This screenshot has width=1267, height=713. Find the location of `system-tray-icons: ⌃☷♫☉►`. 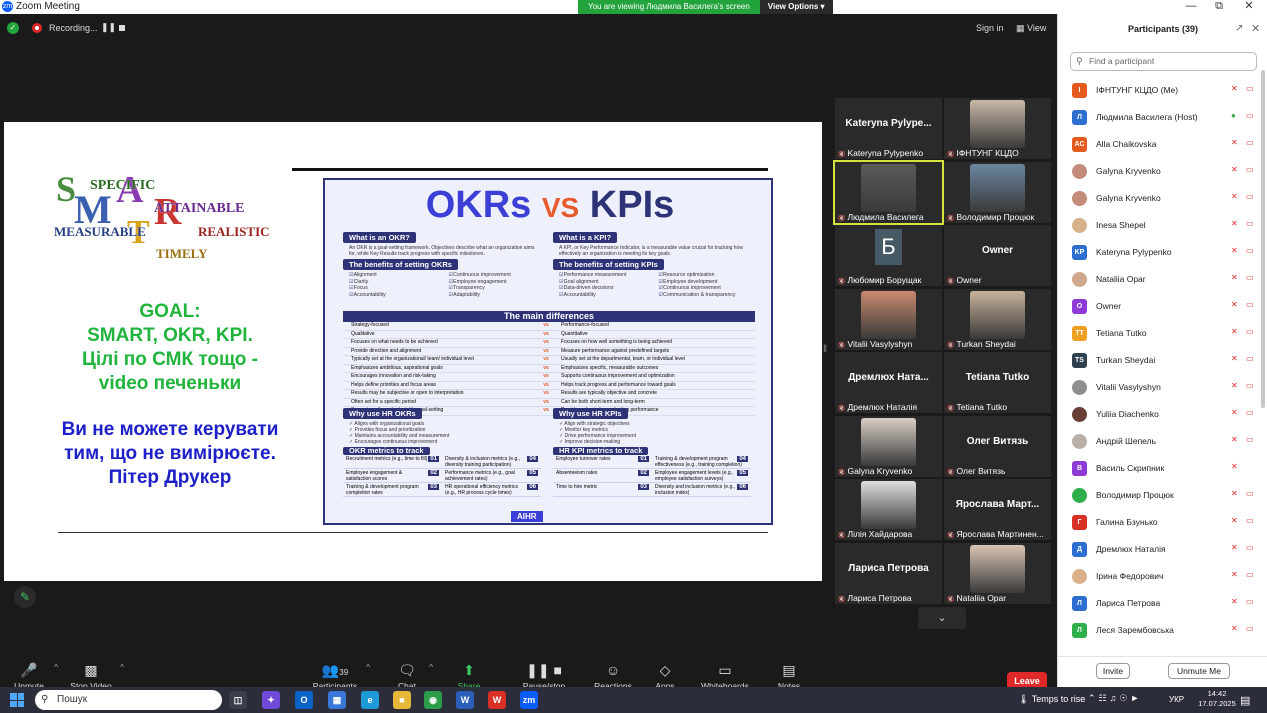

system-tray-icons: ⌃☷♫☉► is located at coordinates (1115, 698).